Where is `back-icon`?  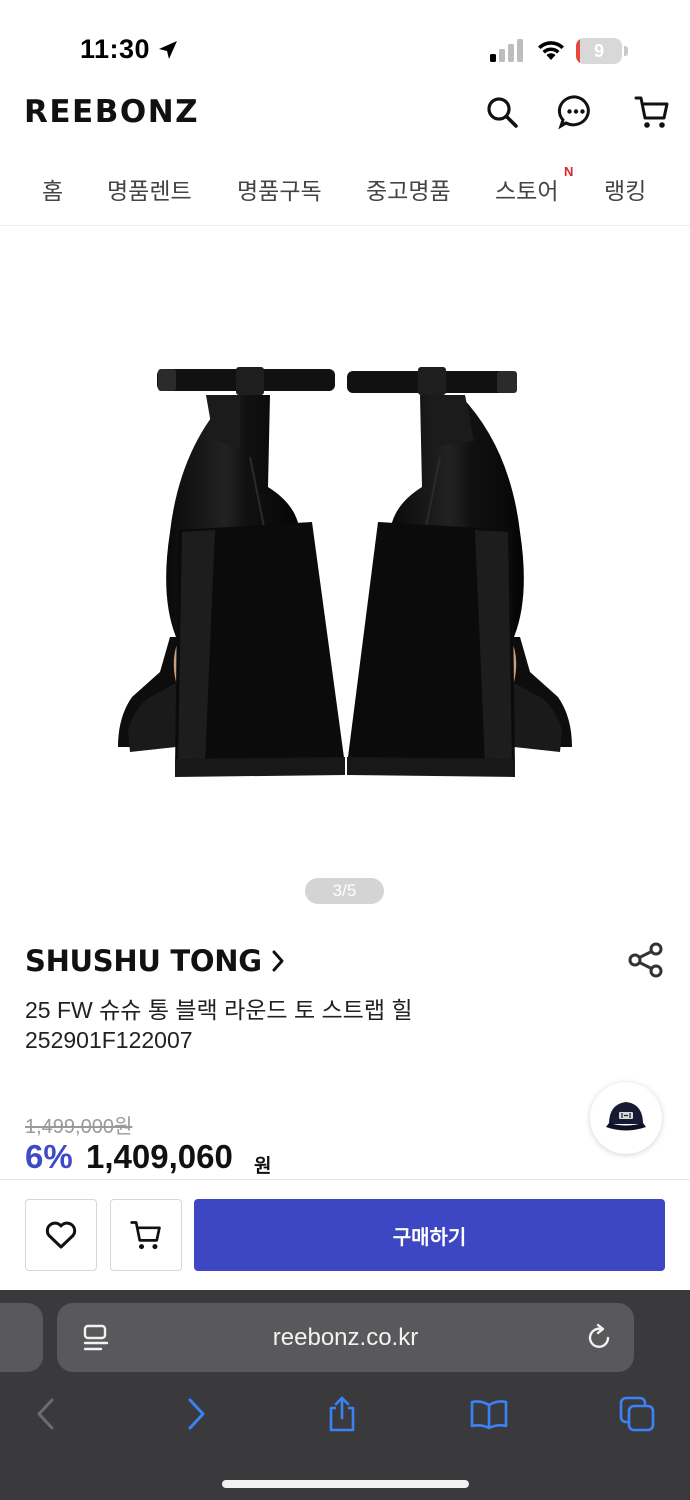
back-icon is located at coordinates (45, 1414).